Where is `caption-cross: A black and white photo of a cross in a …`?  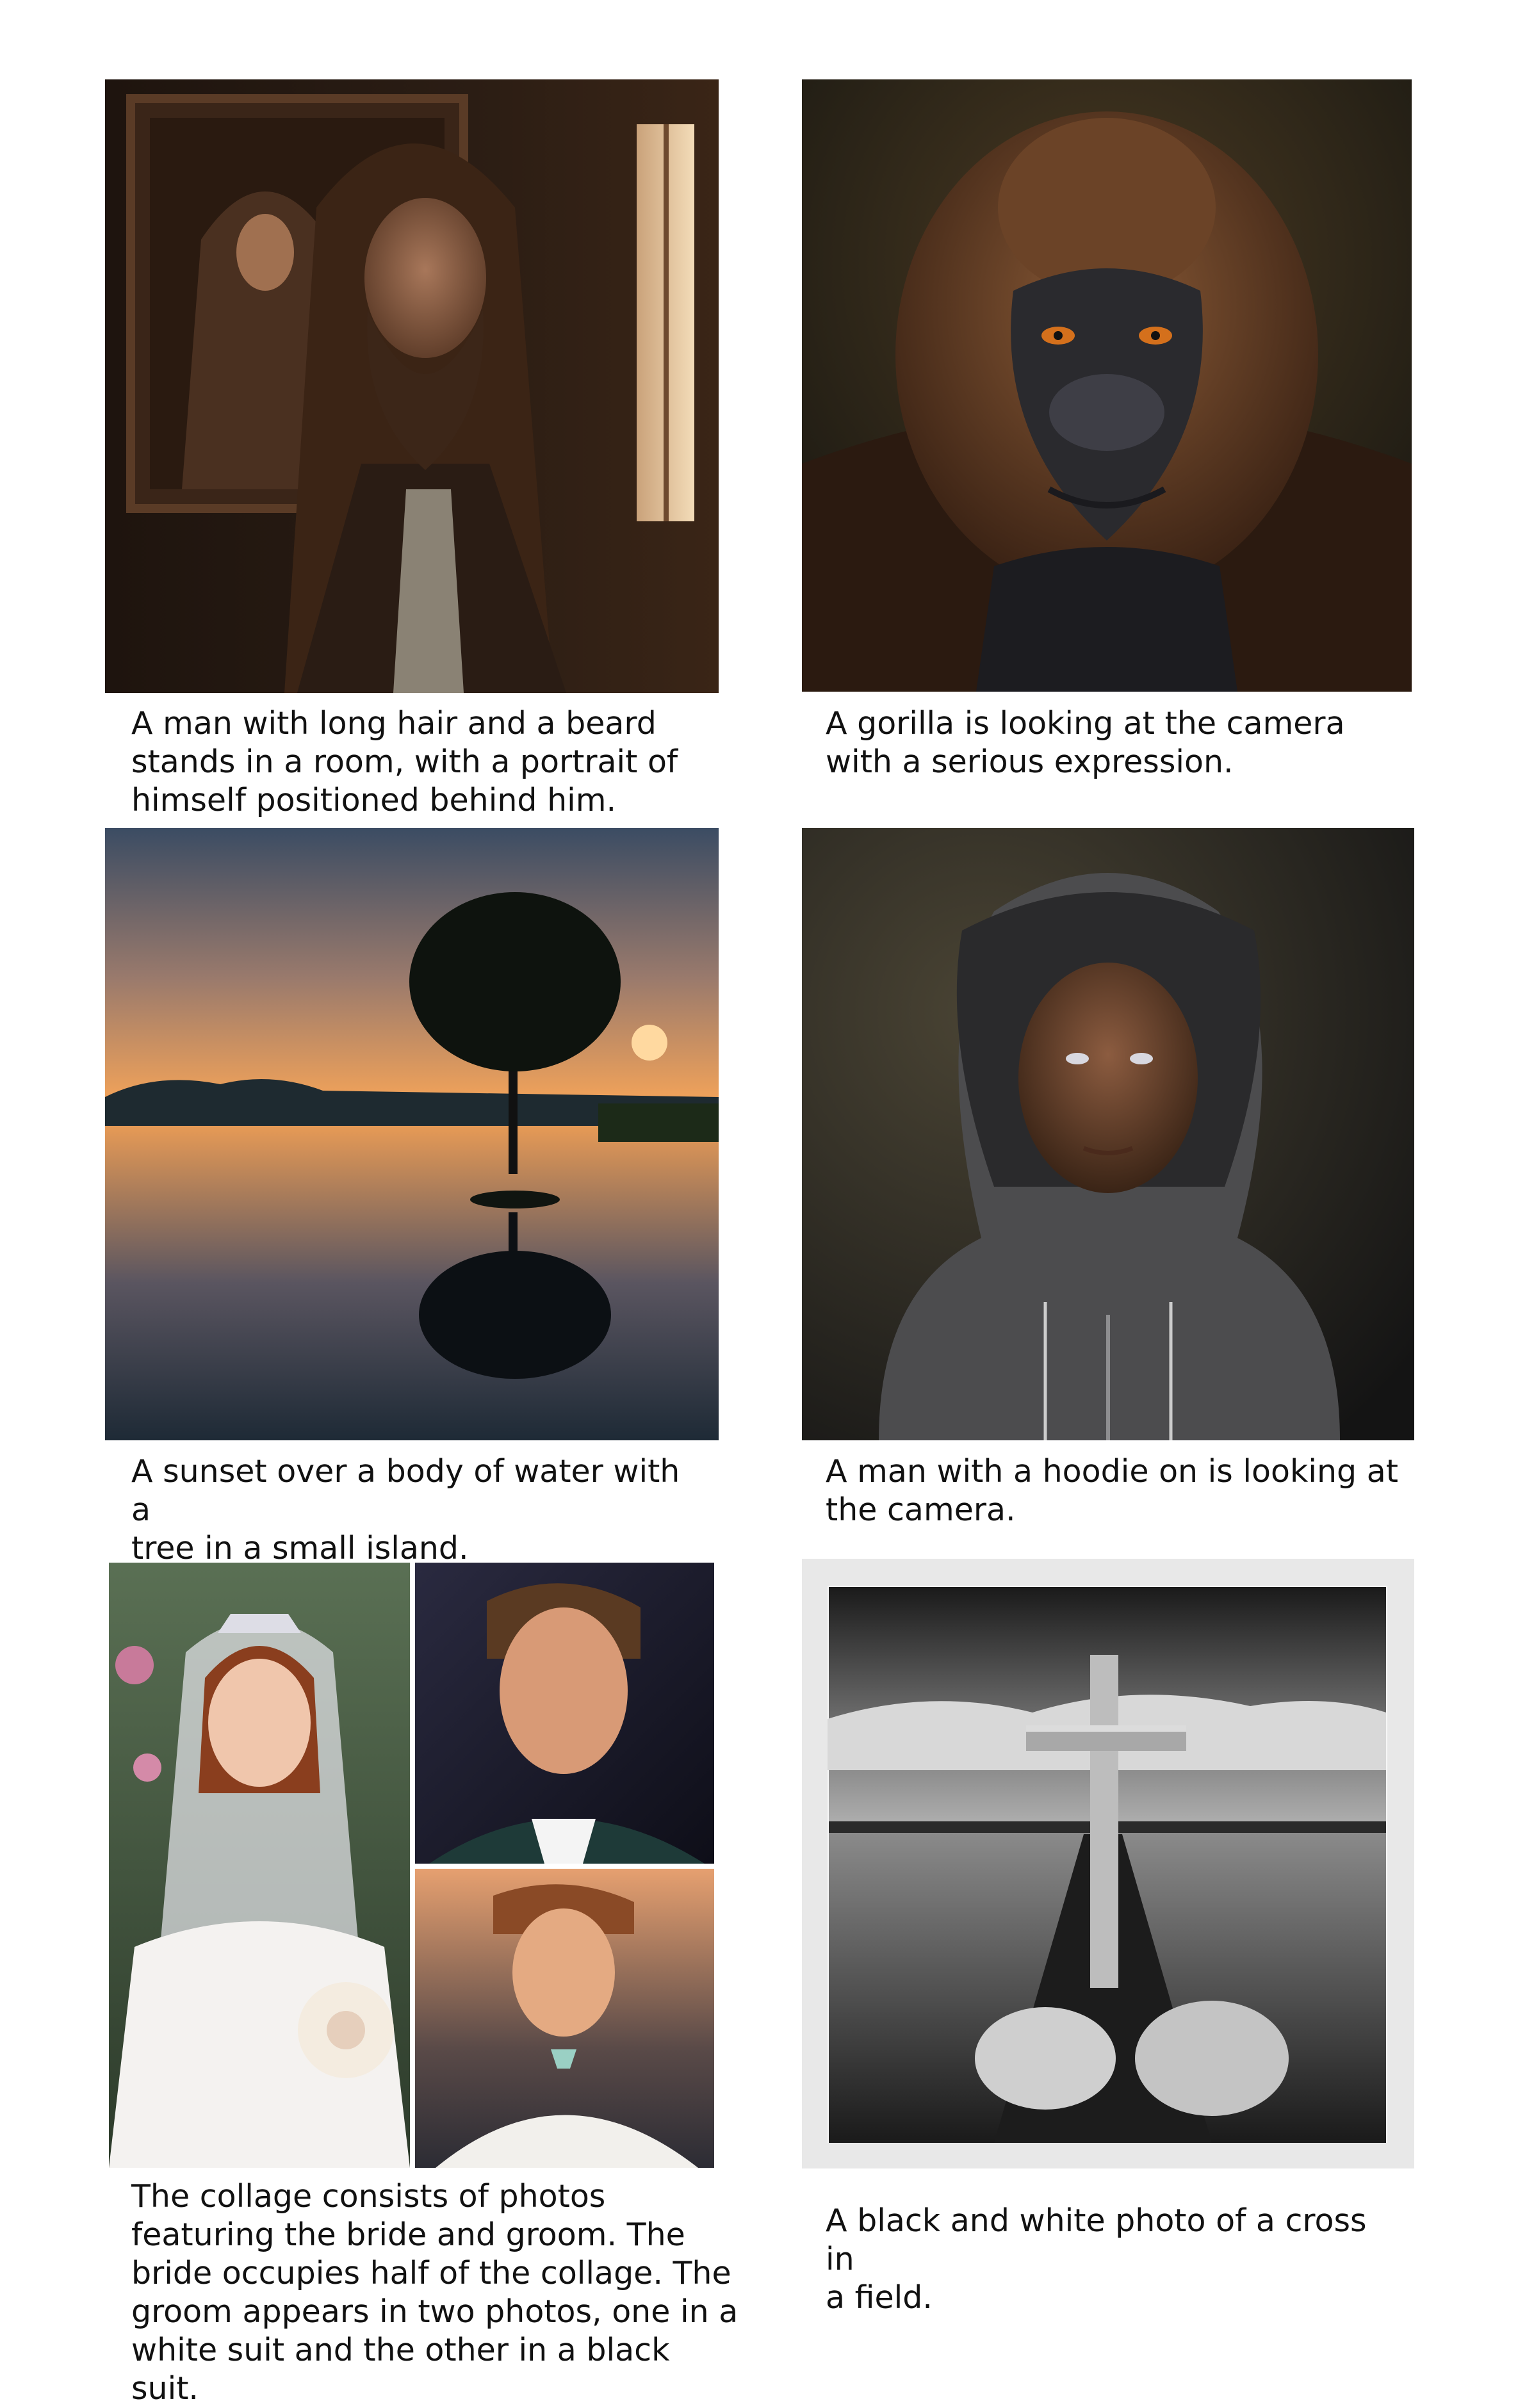 caption-cross: A black and white photo of a cross in a … is located at coordinates (1096, 2259).